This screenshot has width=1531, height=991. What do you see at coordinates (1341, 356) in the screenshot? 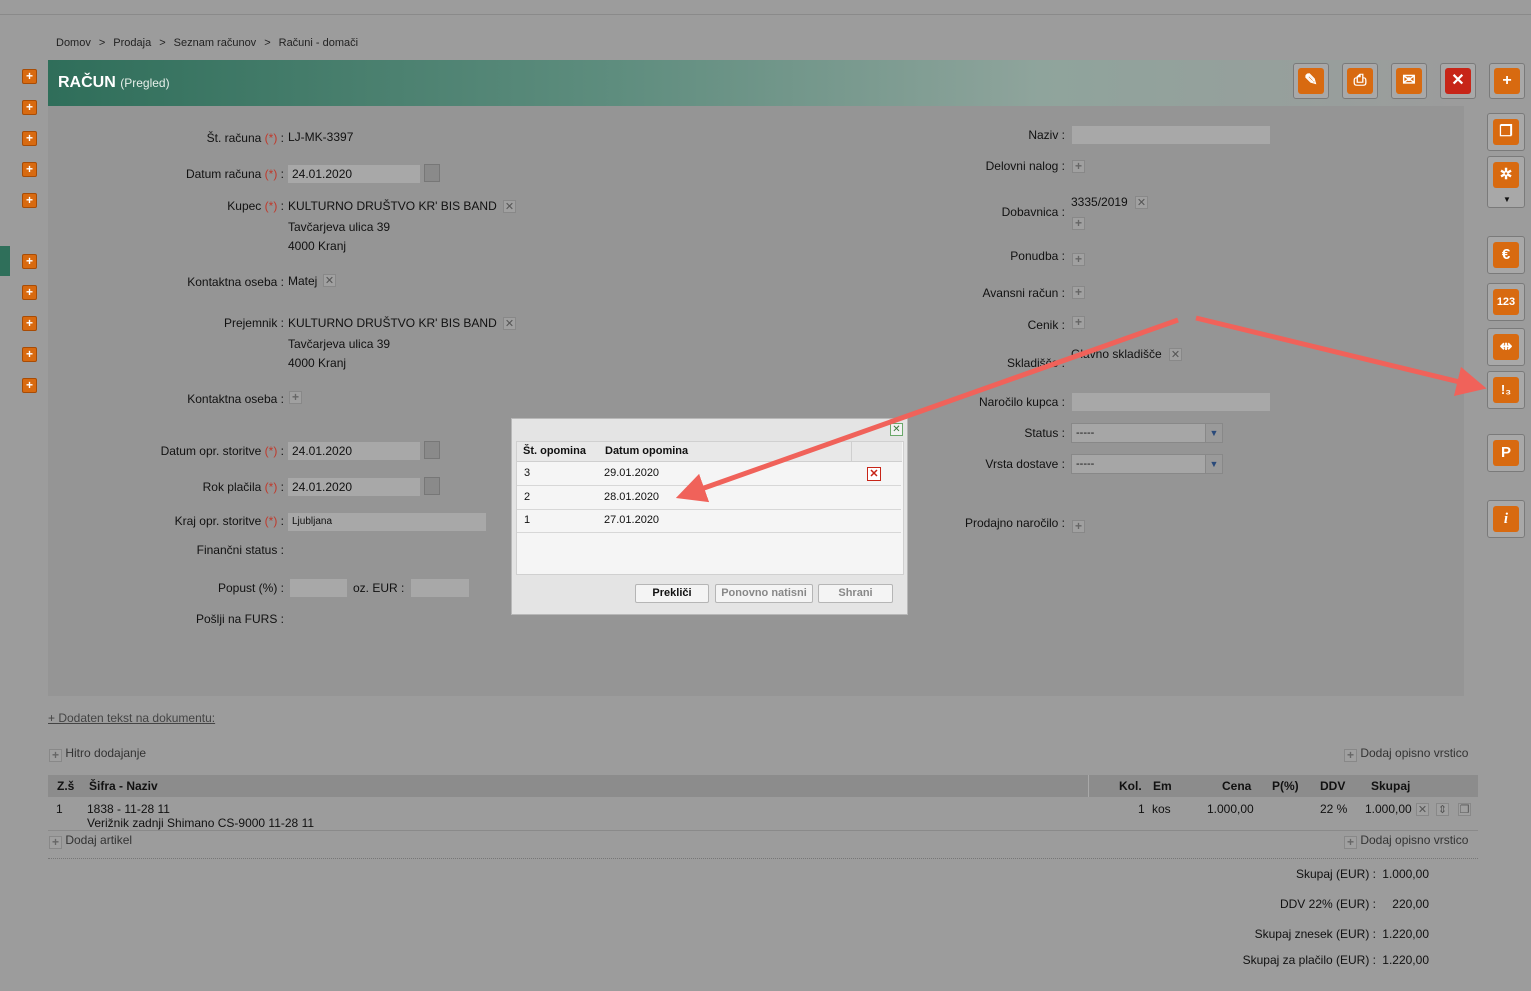
I see `arrow-to-reminder-button` at bounding box center [1341, 356].